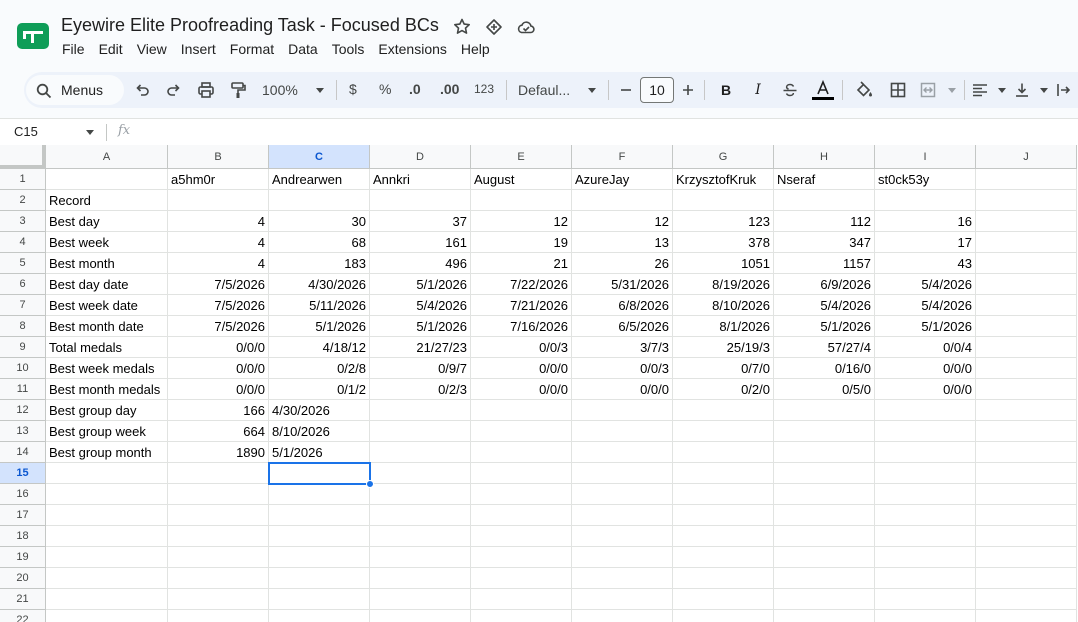 This screenshot has width=1078, height=622. What do you see at coordinates (925, 616) in the screenshot?
I see `cell-i22` at bounding box center [925, 616].